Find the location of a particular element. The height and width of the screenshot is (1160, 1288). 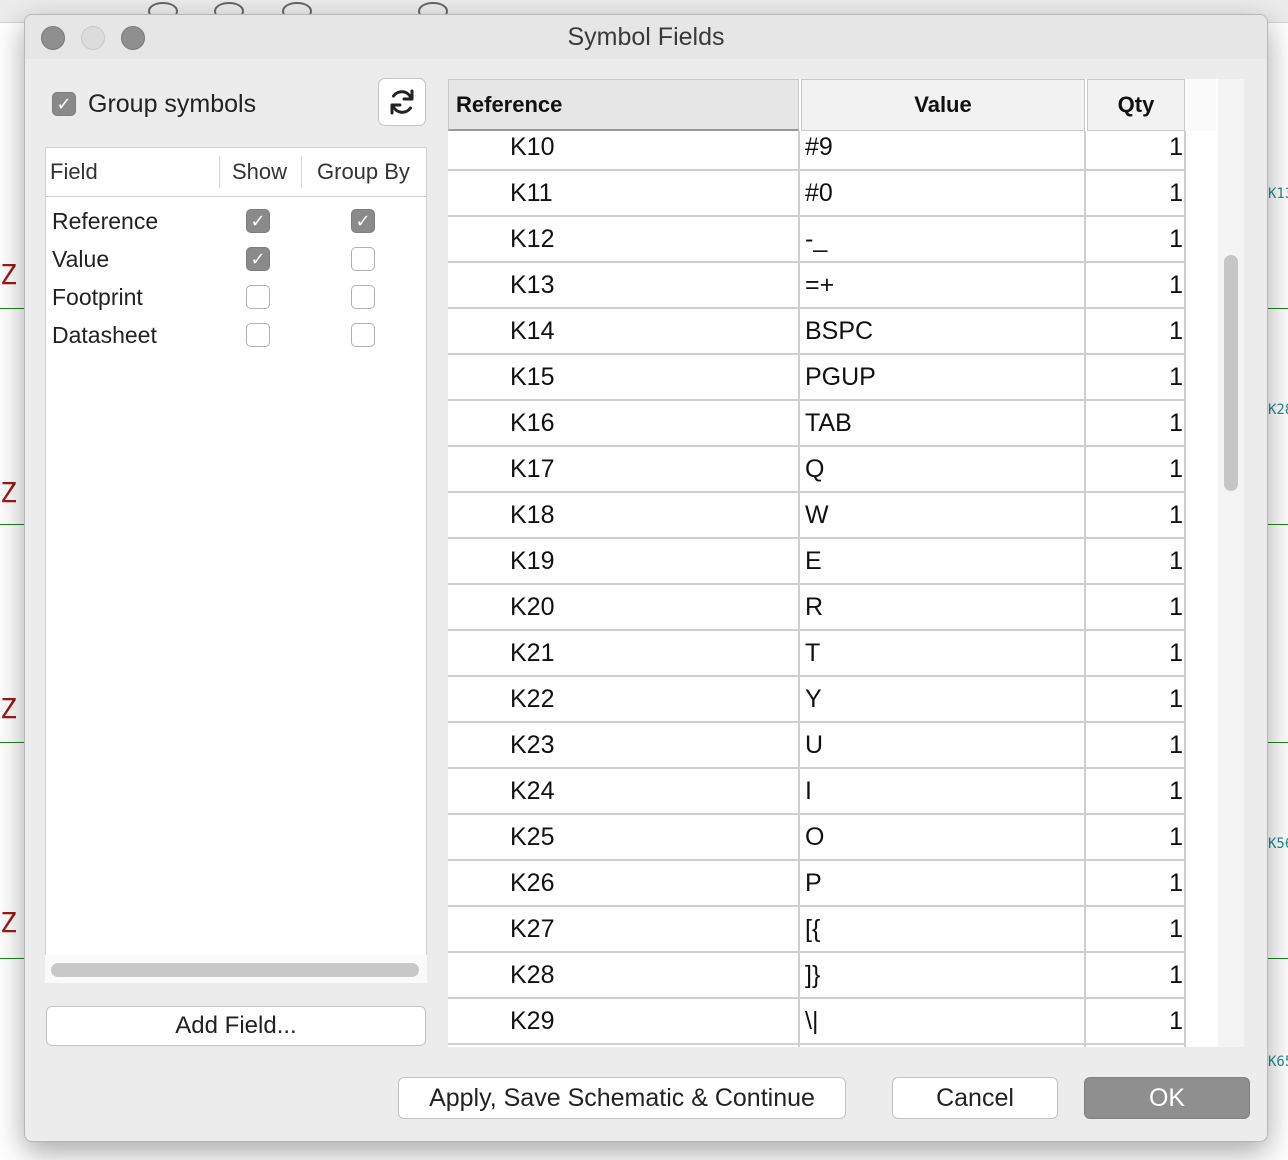

reference-cell: K28 is located at coordinates (532, 975).